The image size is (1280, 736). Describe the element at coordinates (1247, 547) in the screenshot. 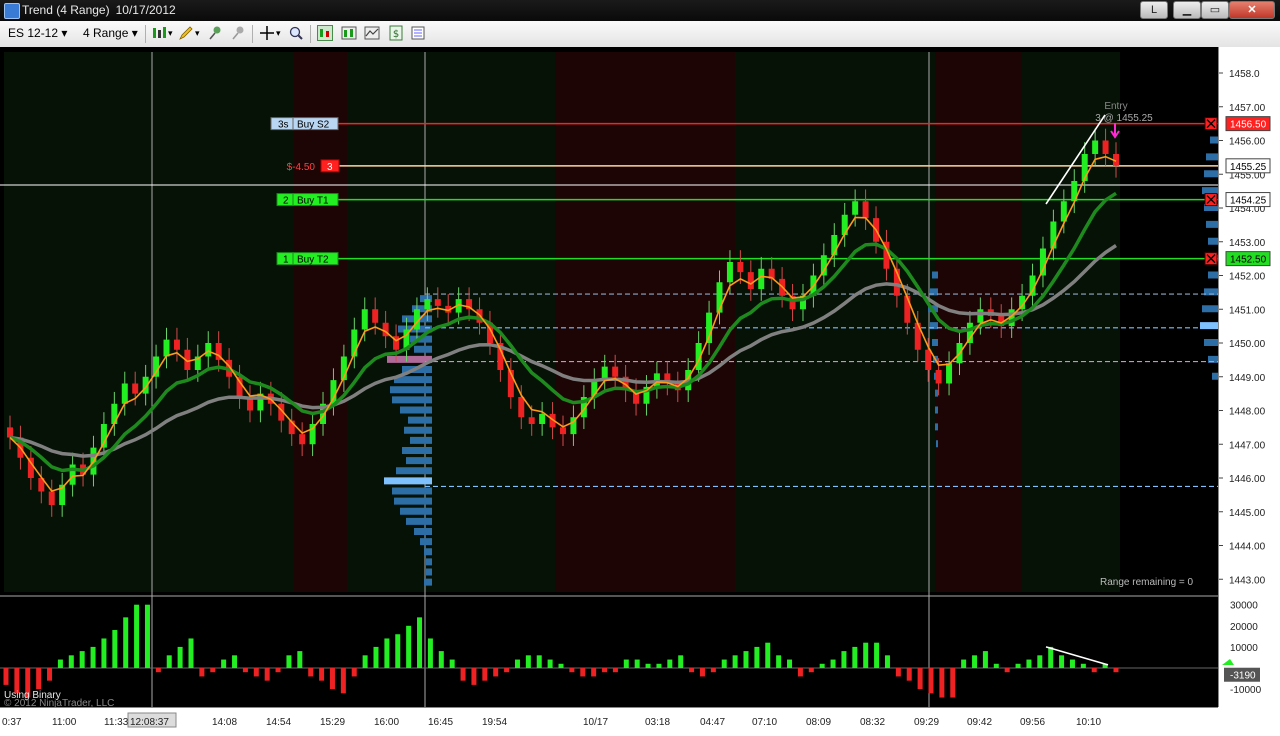

I see `price-tick-label: 1444.00` at that location.